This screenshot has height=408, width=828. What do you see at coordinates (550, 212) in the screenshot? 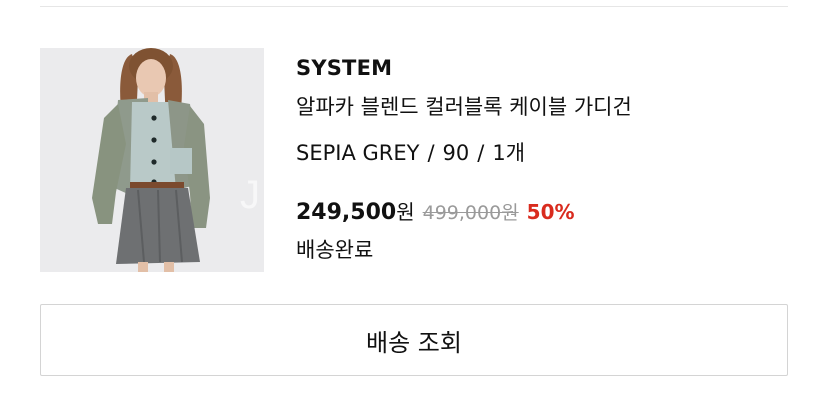
I see `discount-rate: 50%` at bounding box center [550, 212].